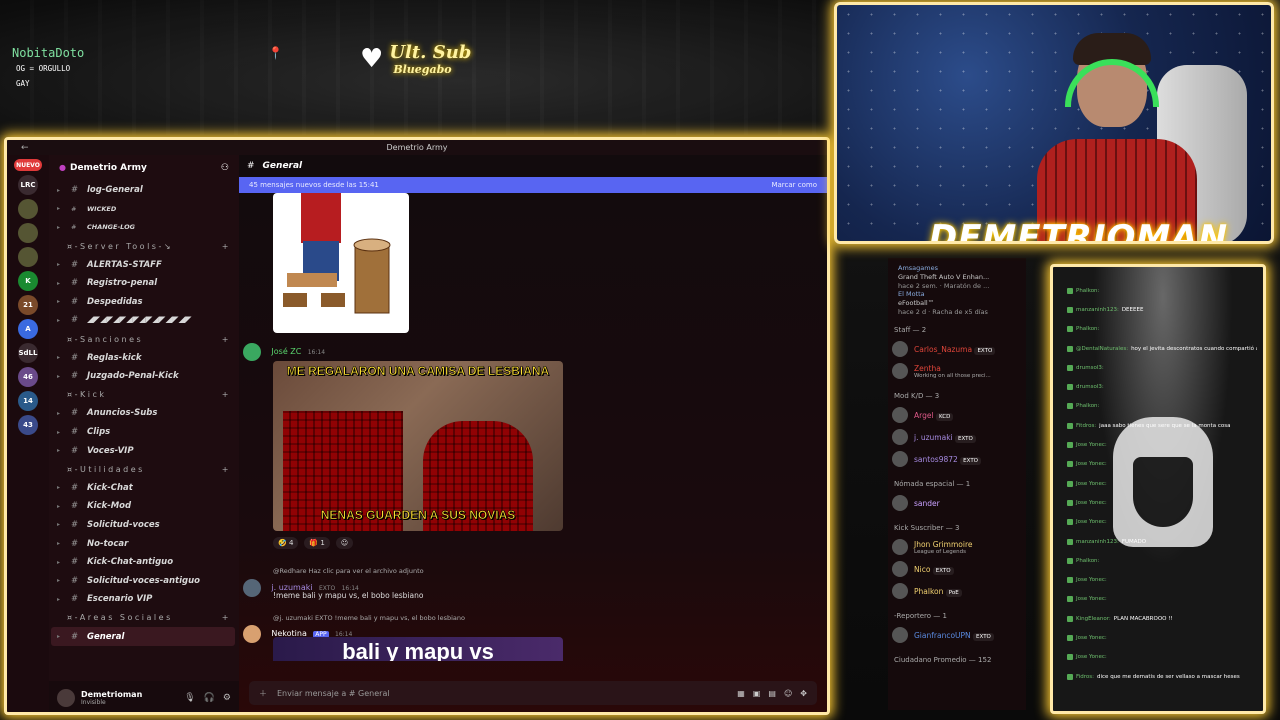  What do you see at coordinates (933, 437) in the screenshot?
I see `member-name: j. uzumaki` at bounding box center [933, 437].